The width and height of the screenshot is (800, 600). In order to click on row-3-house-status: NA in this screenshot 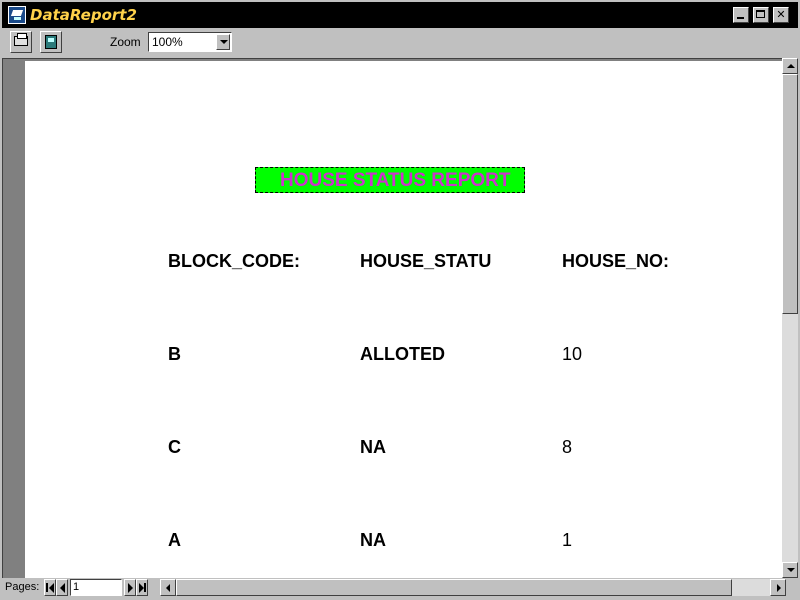, I will do `click(373, 540)`.